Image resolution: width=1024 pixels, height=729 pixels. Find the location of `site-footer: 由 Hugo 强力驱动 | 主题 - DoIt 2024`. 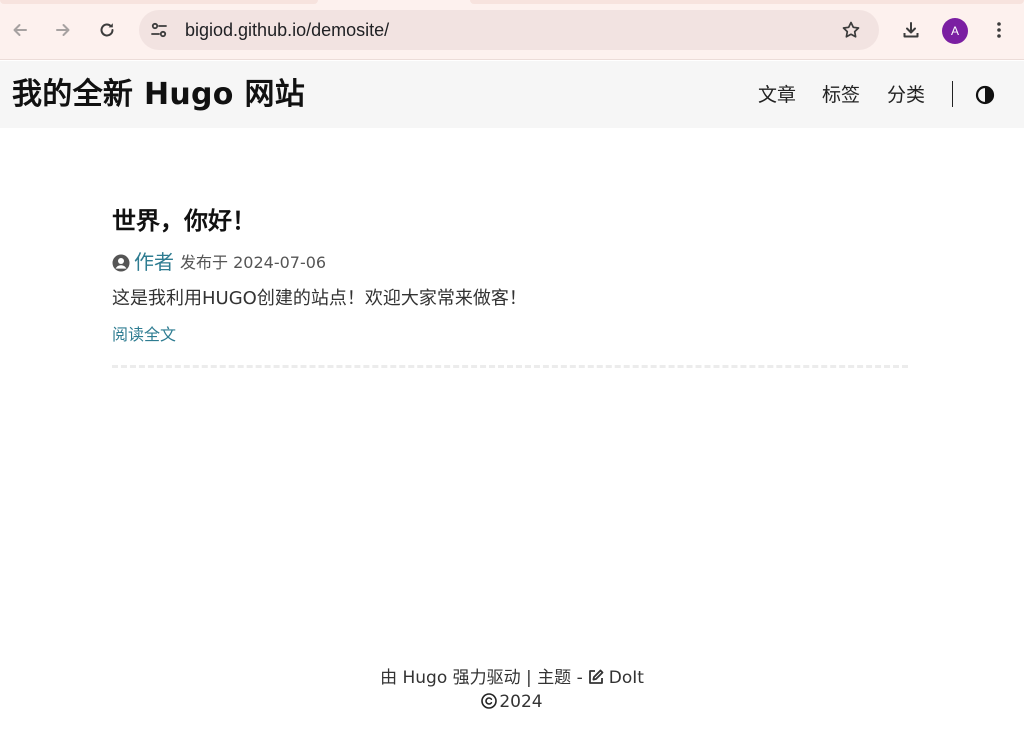

site-footer: 由 Hugo 强力驱动 | 主题 - DoIt 2024 is located at coordinates (512, 690).